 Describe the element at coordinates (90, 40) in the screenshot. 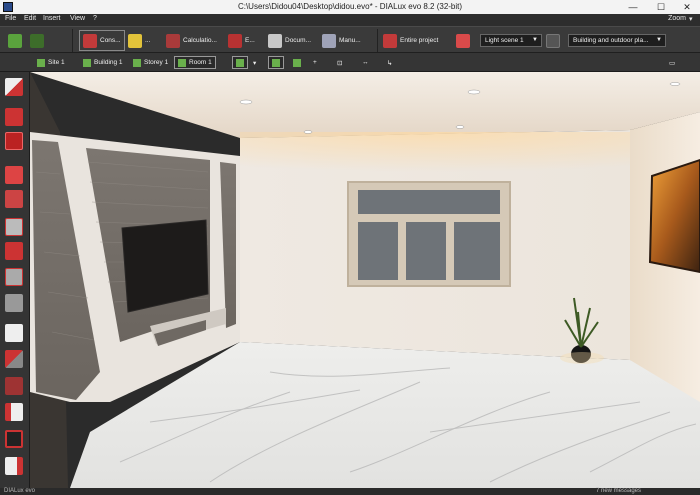

I see `construction-icon` at that location.